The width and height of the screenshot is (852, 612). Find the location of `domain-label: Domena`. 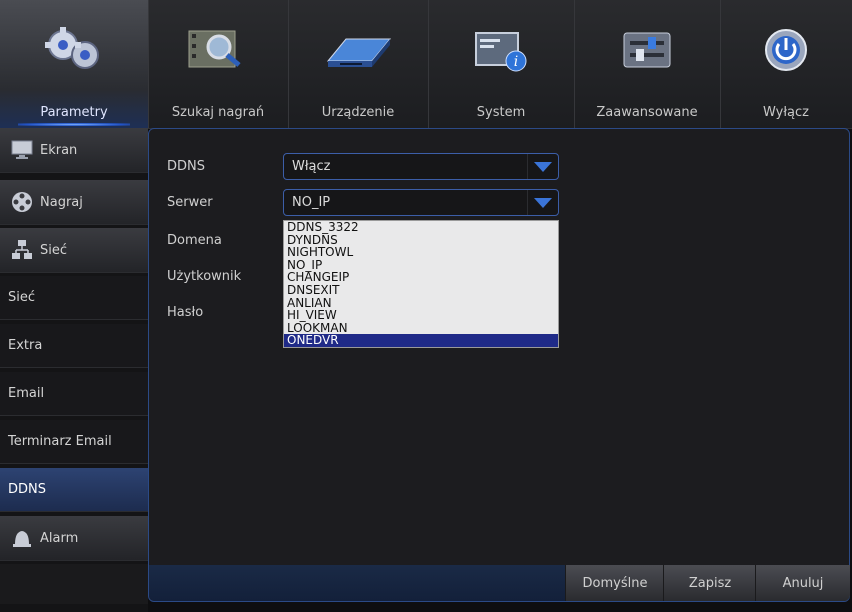

domain-label: Domena is located at coordinates (194, 240).